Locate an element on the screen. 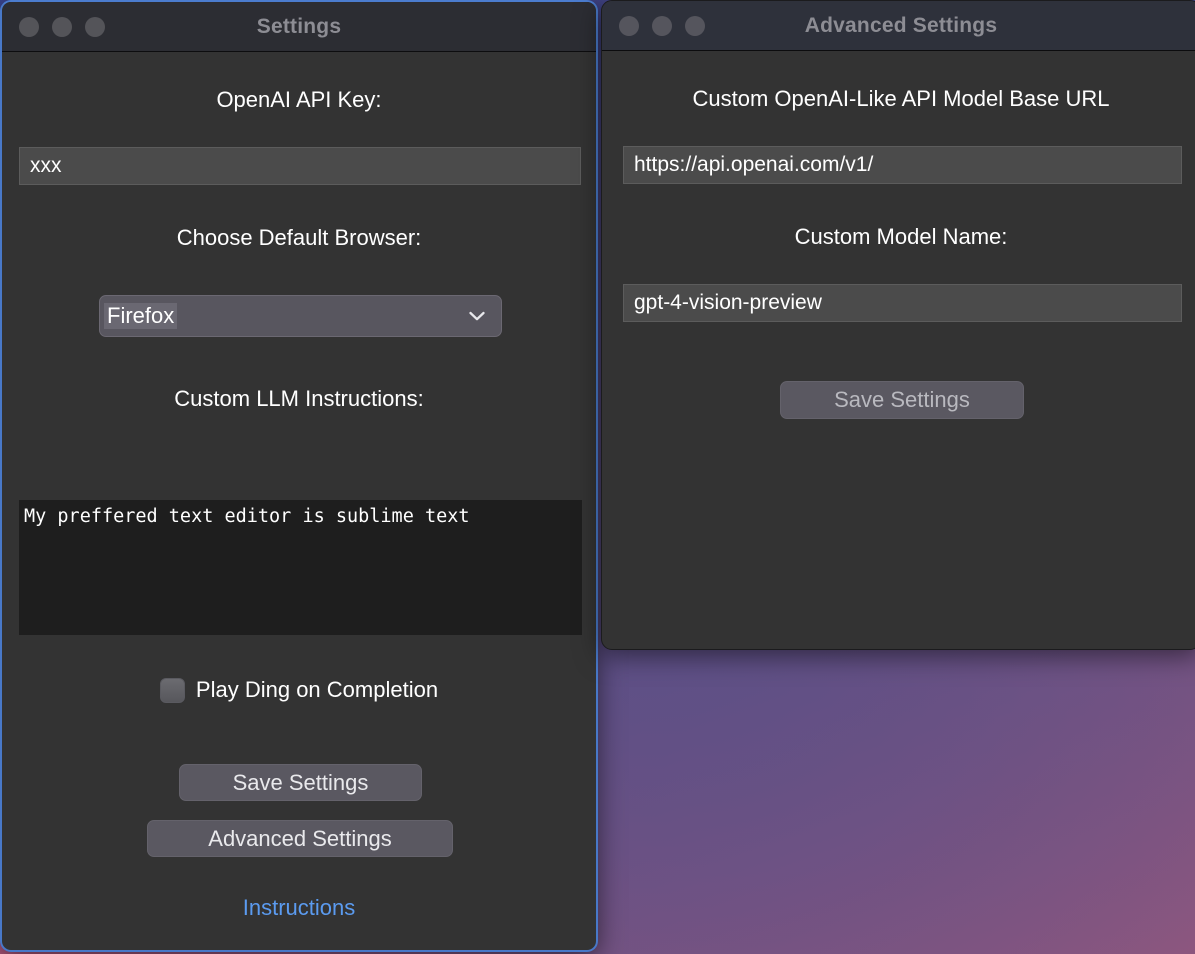  model-name-input: gpt-4-vision-preview is located at coordinates (902, 303).